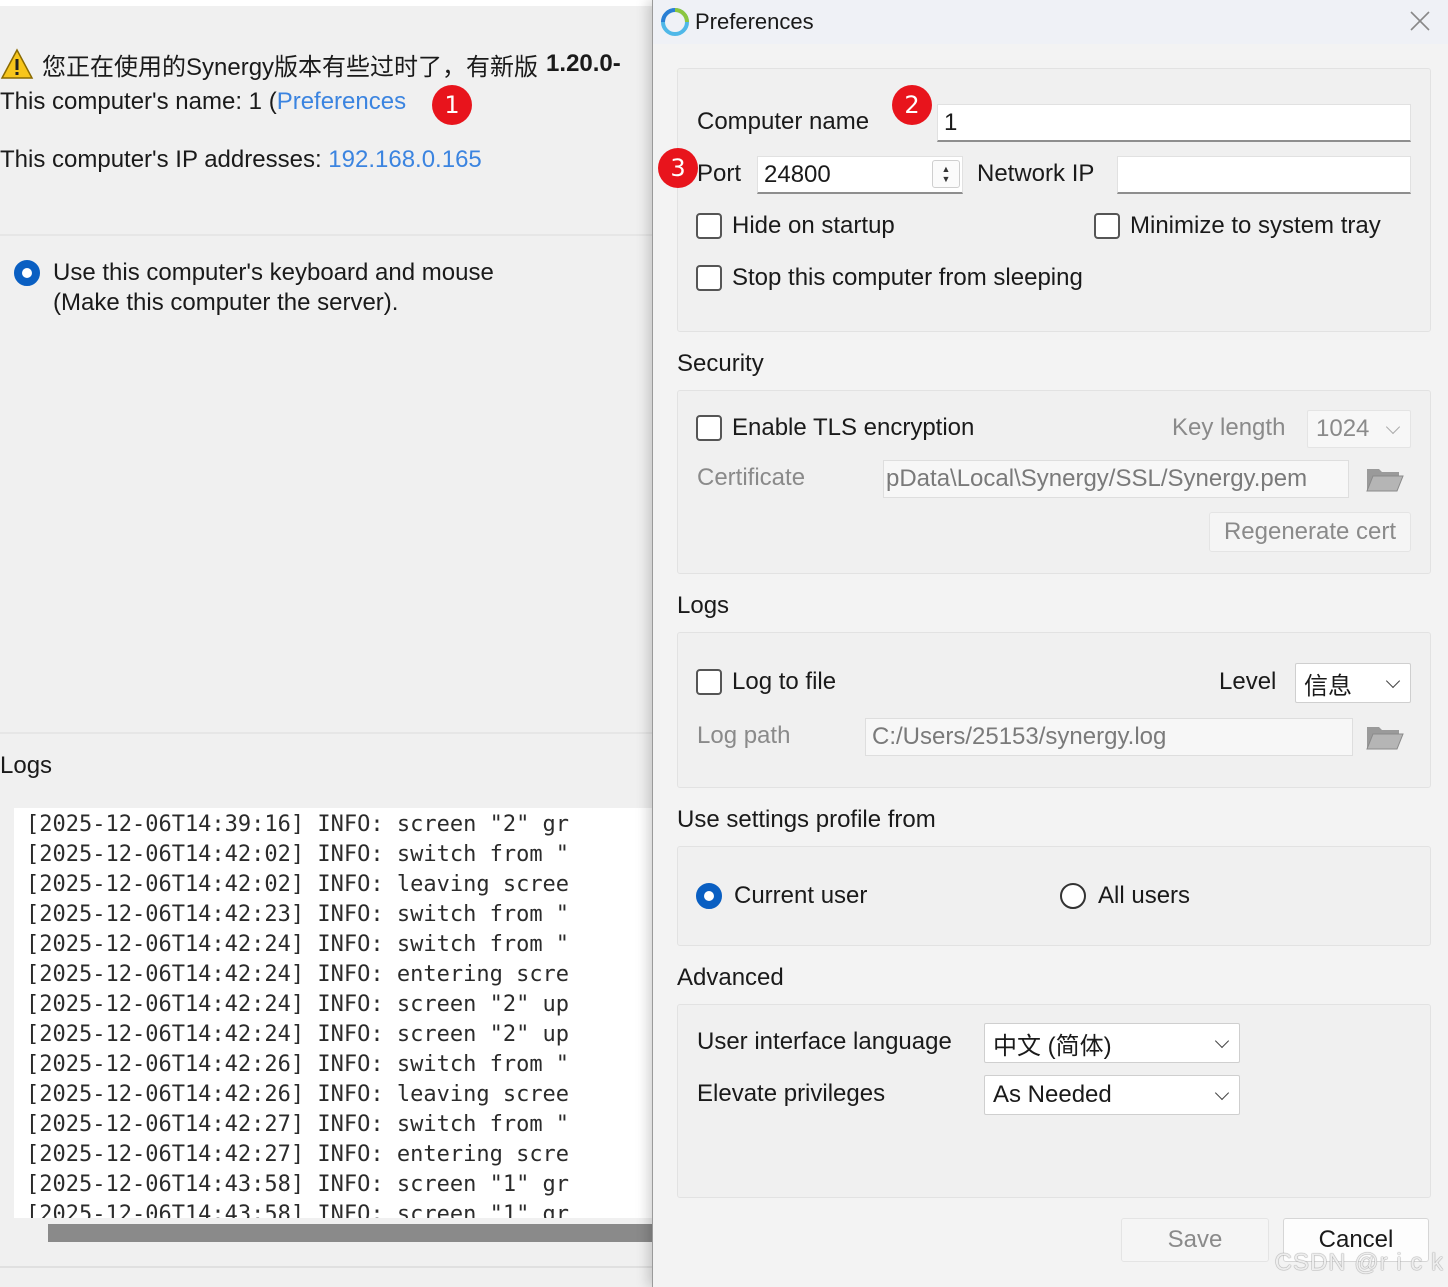 This screenshot has height=1287, width=1448. Describe the element at coordinates (290, 67) in the screenshot. I see `warning-text: 您正在使用的Synergy版本有些过时了，有新版` at that location.